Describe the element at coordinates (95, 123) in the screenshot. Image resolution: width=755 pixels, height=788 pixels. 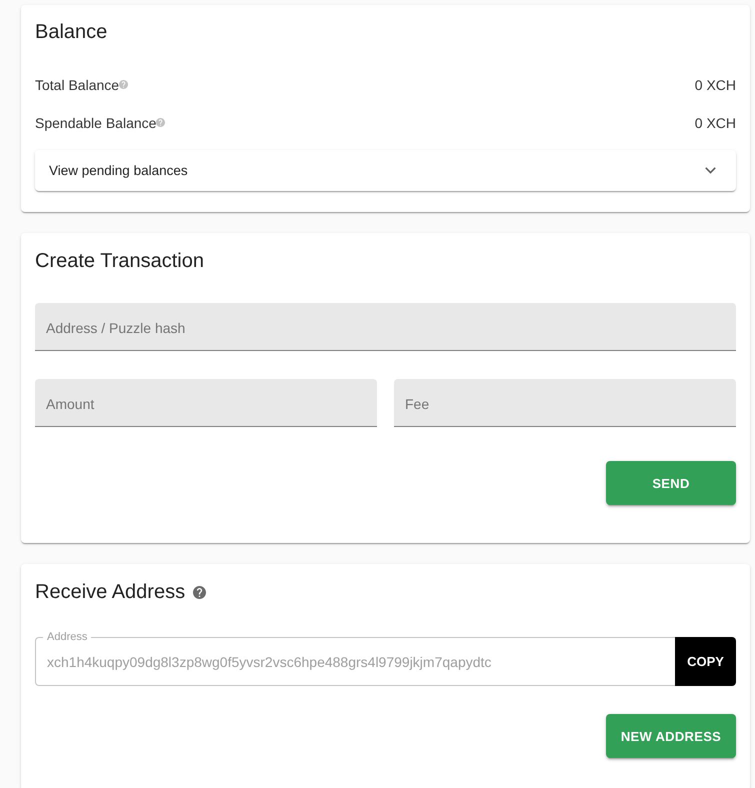
I see `balance-label: Spendable Balance` at that location.